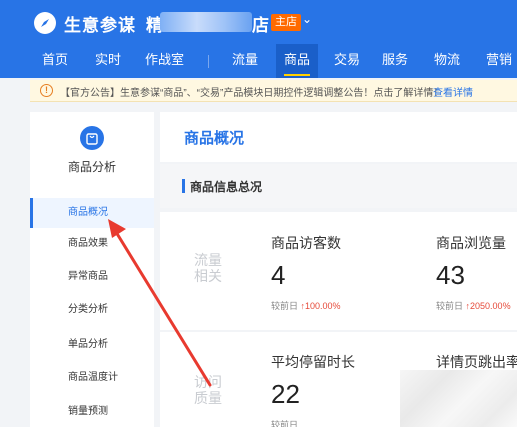 This screenshot has height=427, width=517. Describe the element at coordinates (45, 23) in the screenshot. I see `compass-logo-icon` at that location.